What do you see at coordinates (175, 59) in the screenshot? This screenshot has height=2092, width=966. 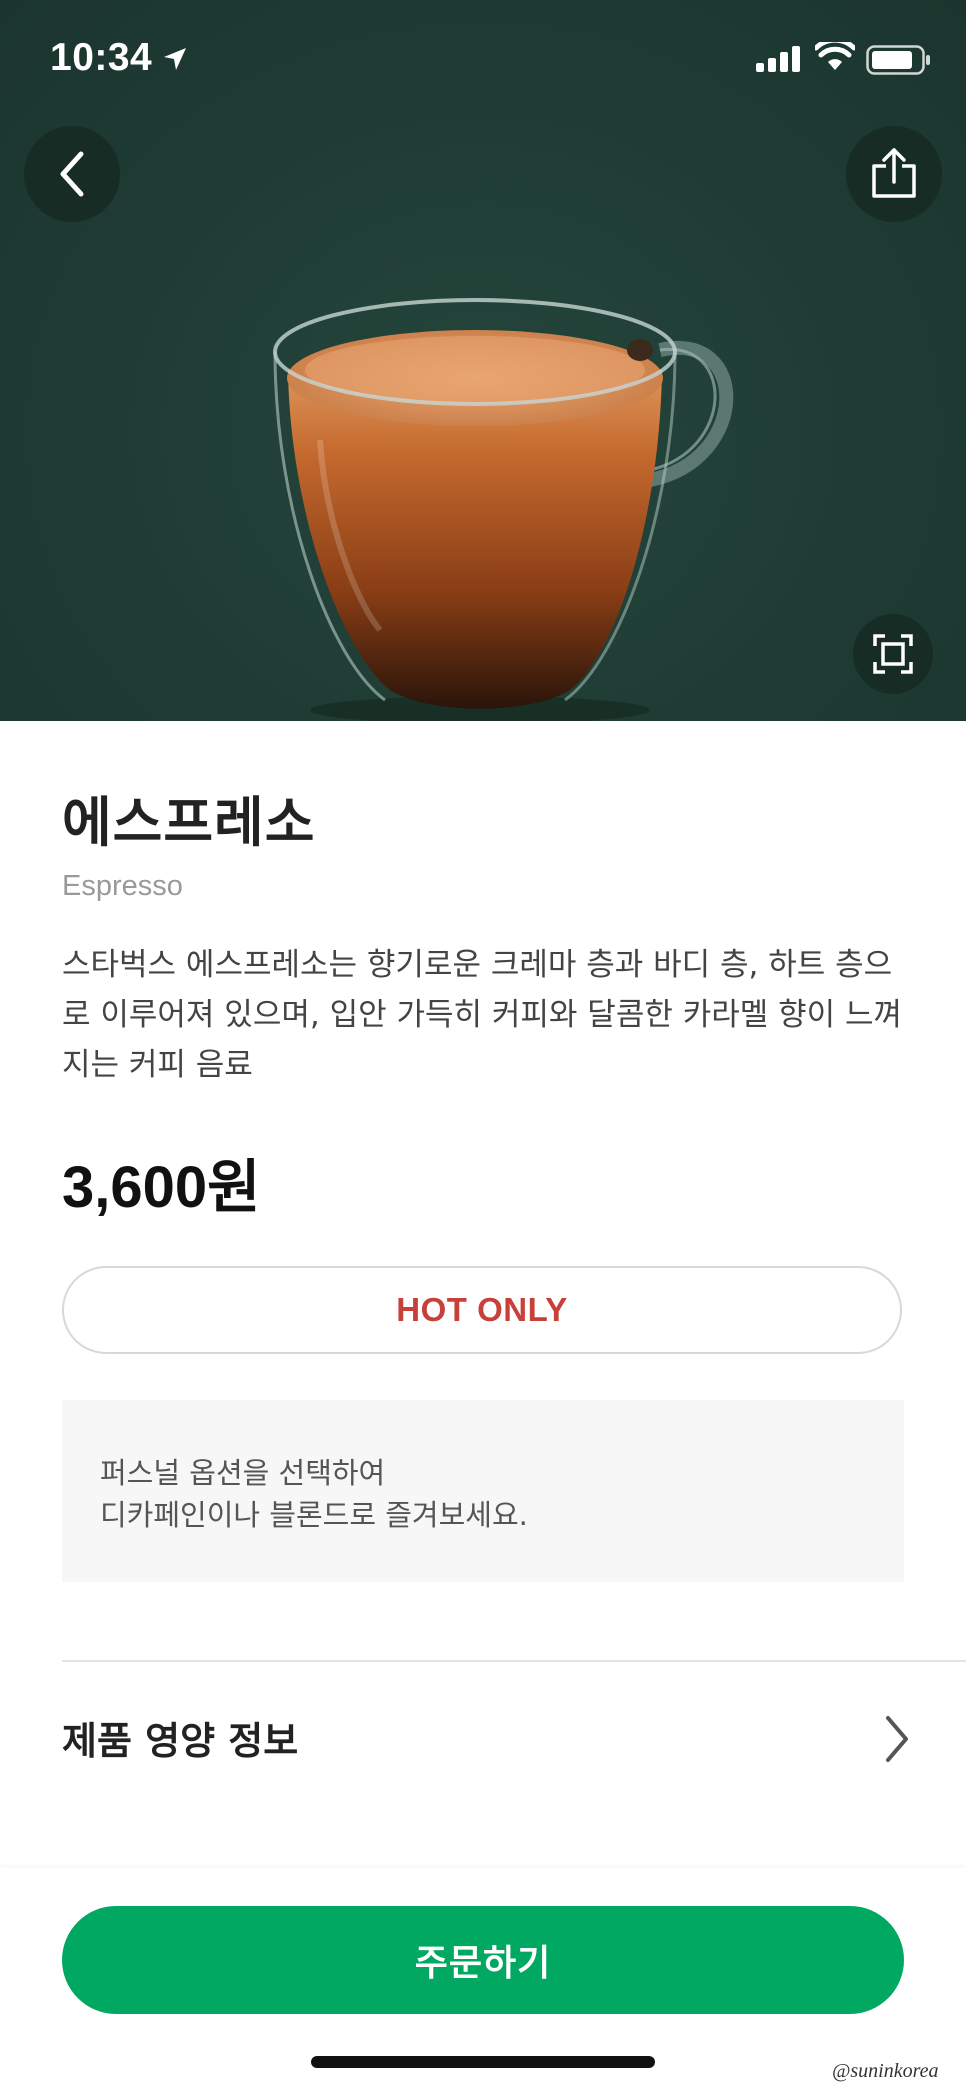 I see `location-arrow-icon` at bounding box center [175, 59].